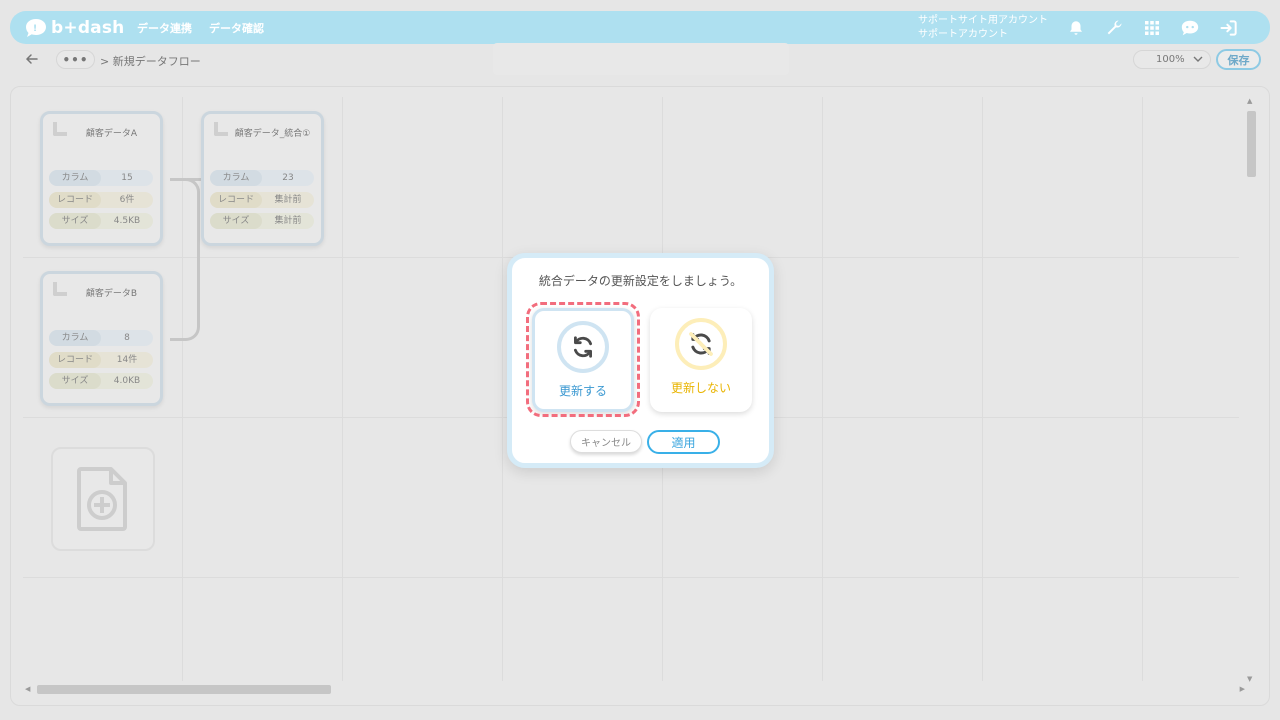  Describe the element at coordinates (236, 28) in the screenshot. I see `nav-data-check: データ確認` at that location.